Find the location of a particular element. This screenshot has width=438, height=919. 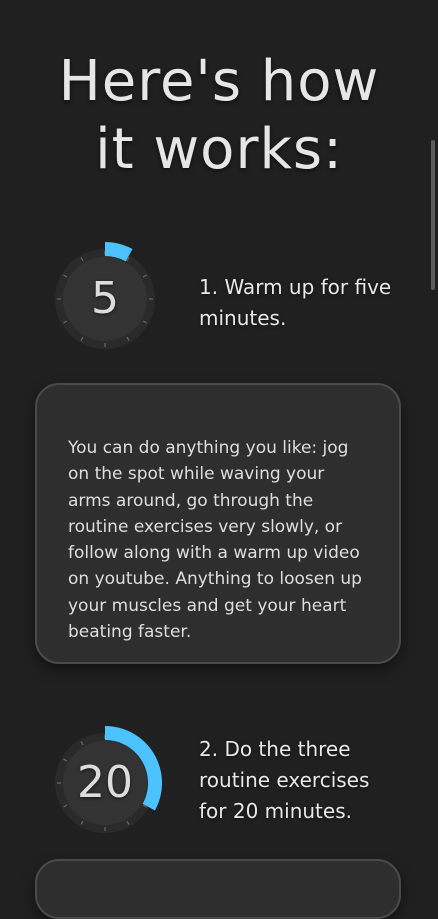

dial-number: 5 is located at coordinates (105, 298).